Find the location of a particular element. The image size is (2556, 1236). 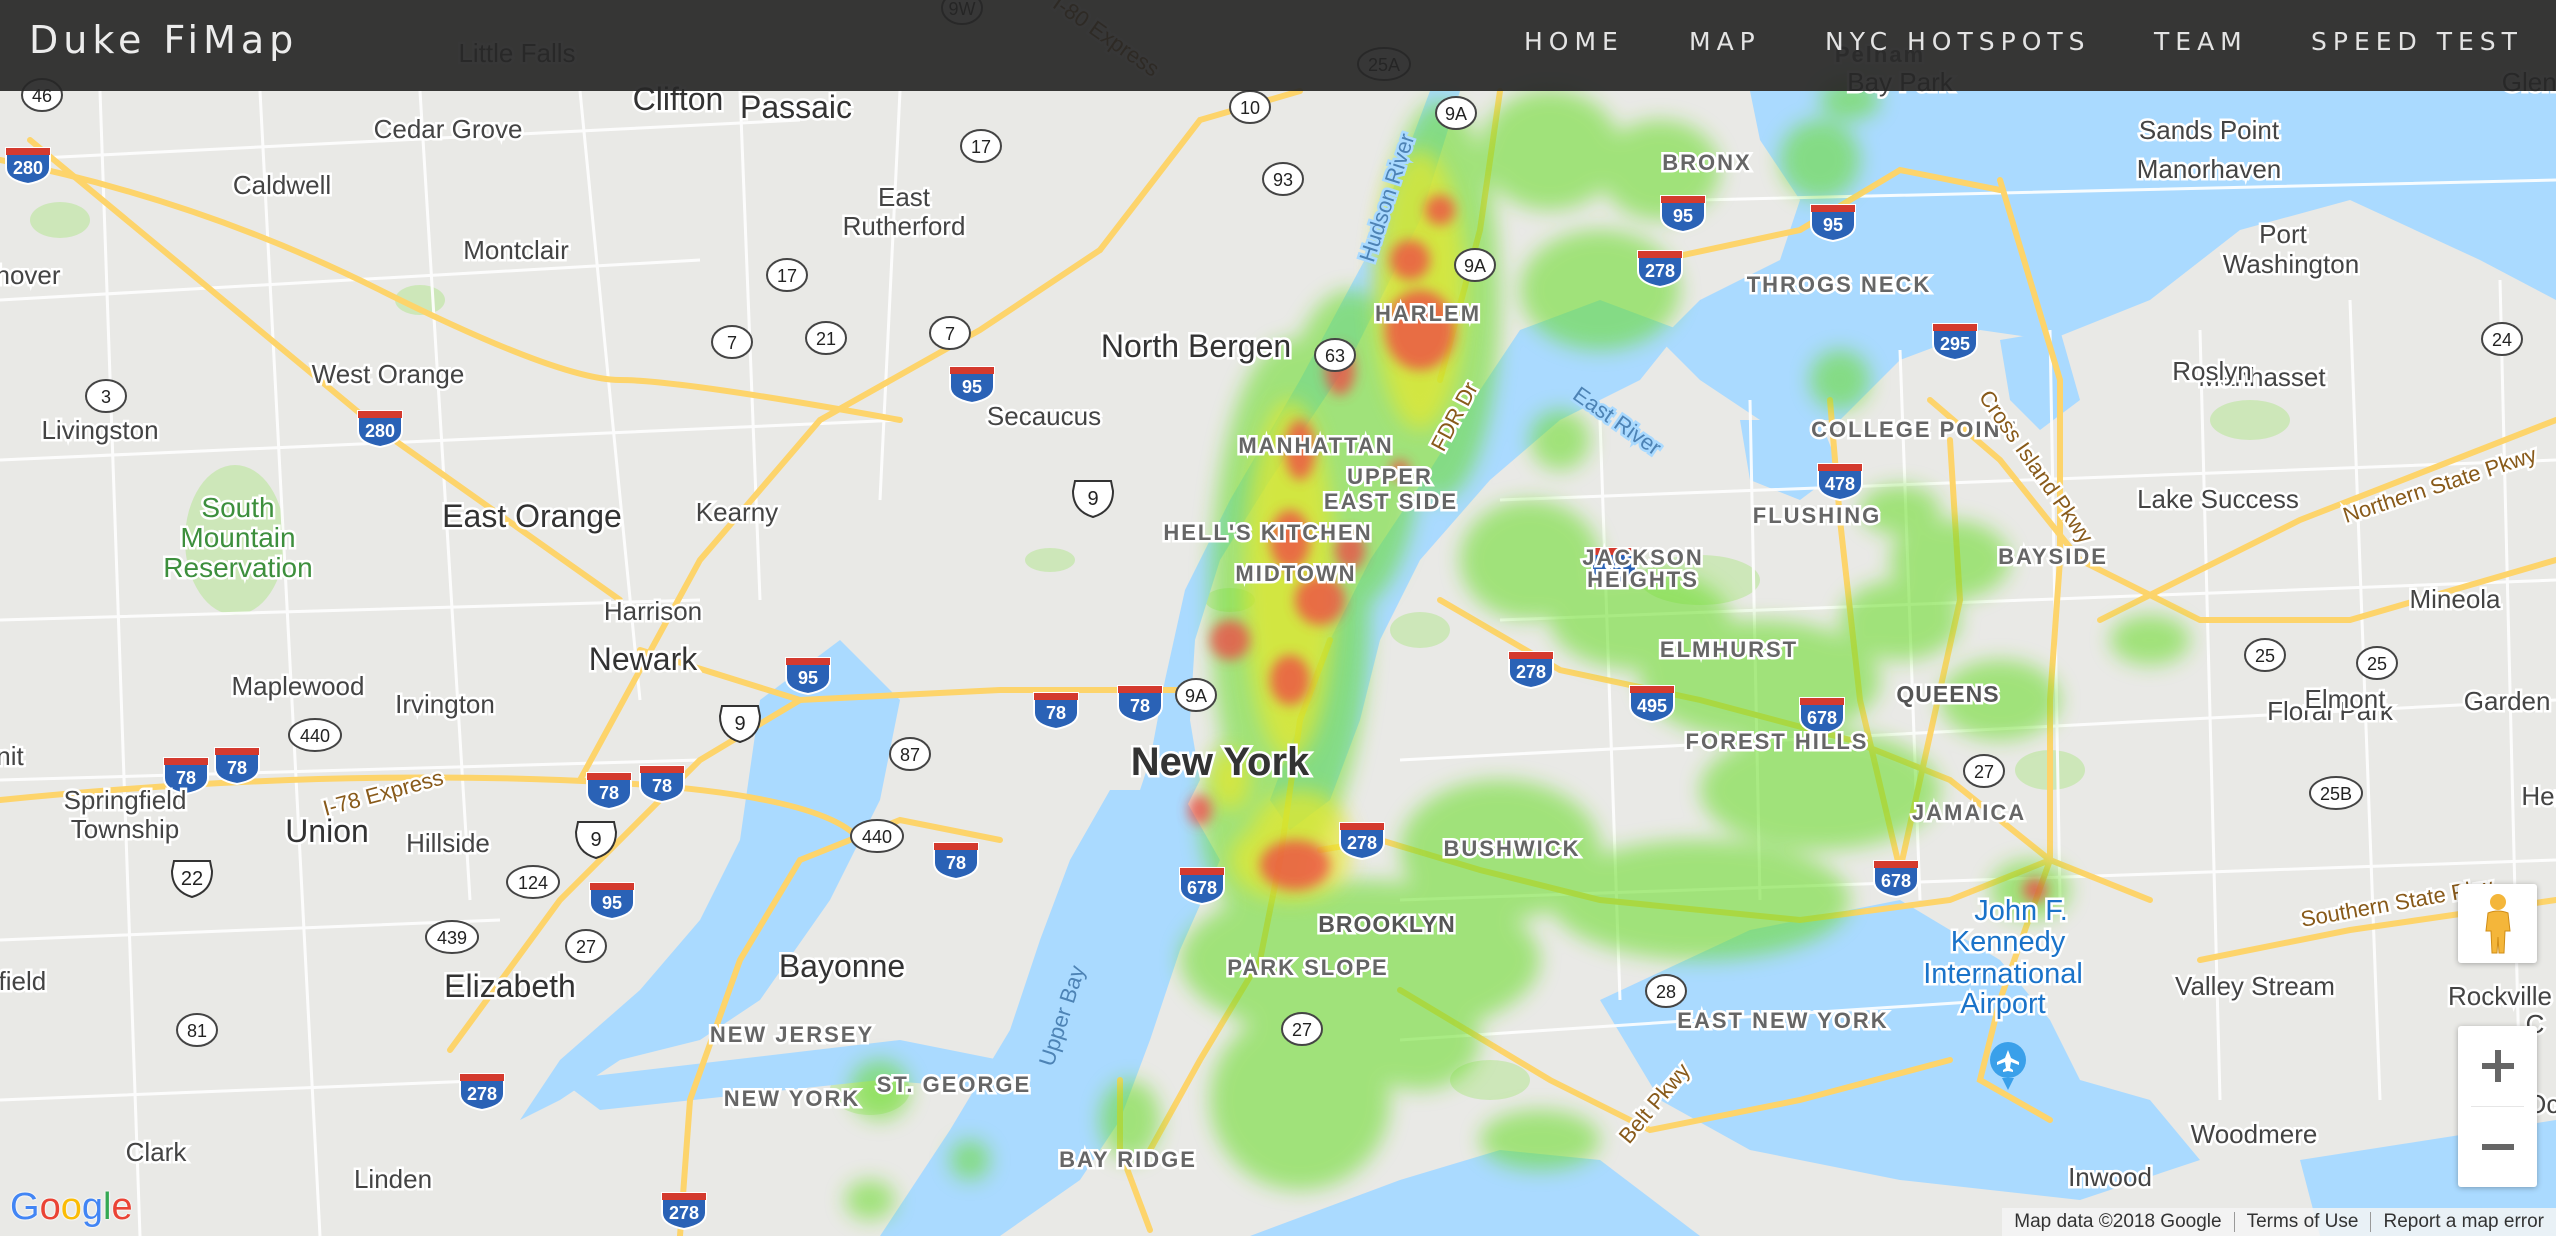

map-label-neighborhood: FLUSHING is located at coordinates (1817, 515).